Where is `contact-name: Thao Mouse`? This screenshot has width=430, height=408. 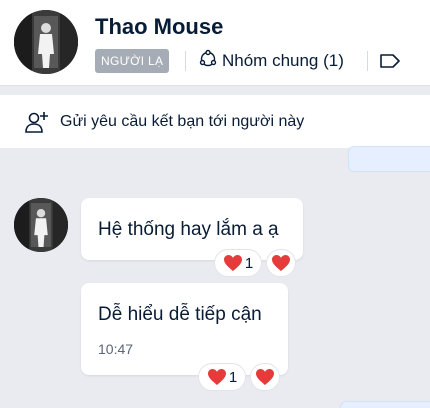
contact-name: Thao Mouse is located at coordinates (159, 26).